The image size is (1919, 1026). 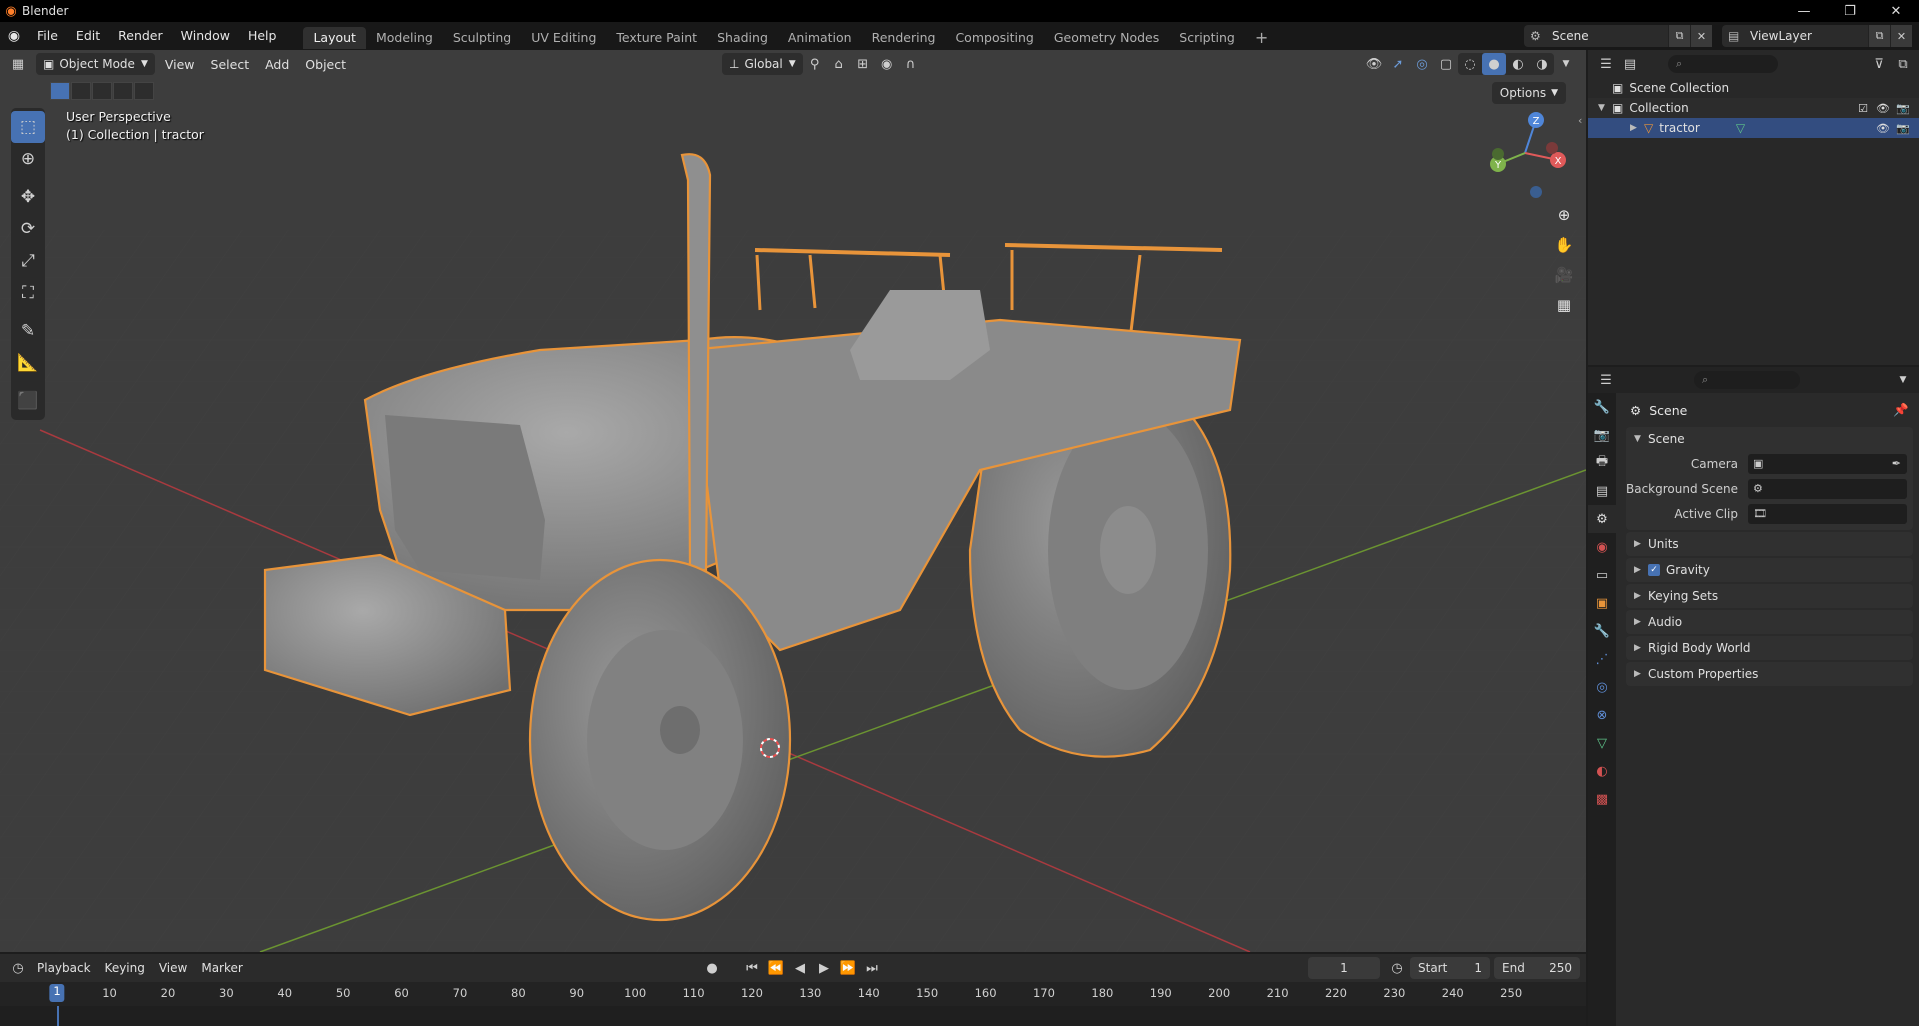 I want to click on tool-tab-icon: 🔧, so click(x=1602, y=407).